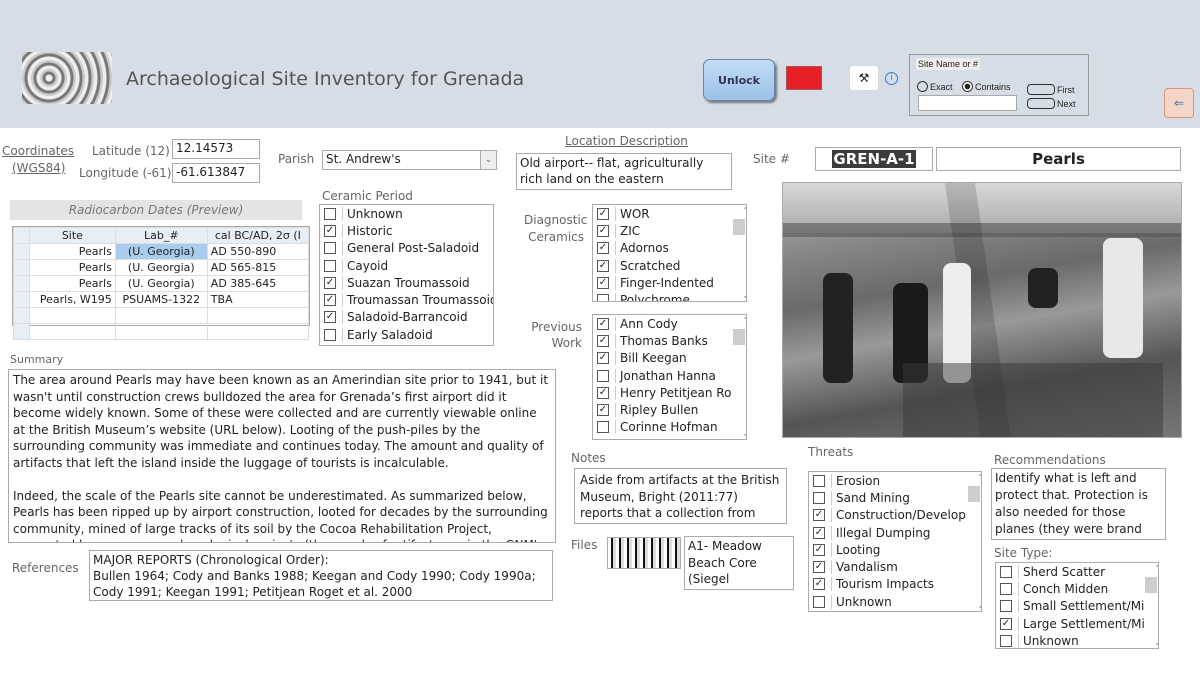 Image resolution: width=1200 pixels, height=700 pixels. Describe the element at coordinates (669, 427) in the screenshot. I see `list-item: Corinne Hofman` at that location.